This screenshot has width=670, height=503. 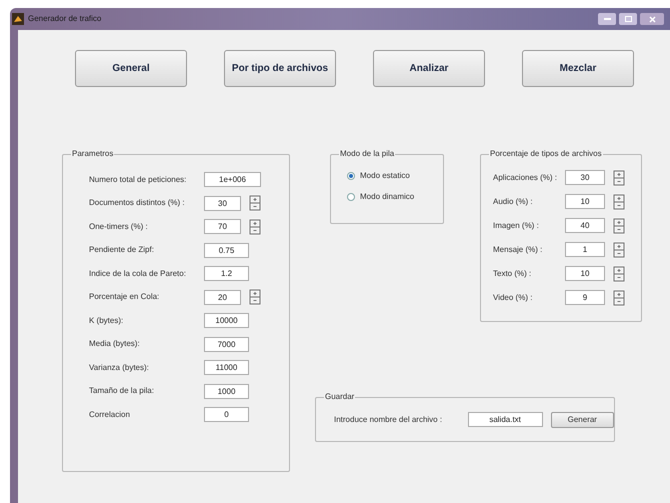 I want to click on main-button: Analizar, so click(x=429, y=68).